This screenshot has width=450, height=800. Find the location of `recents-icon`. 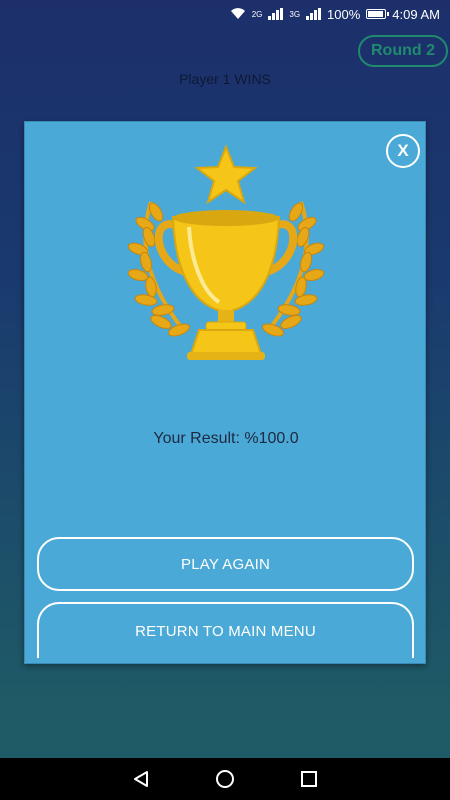

recents-icon is located at coordinates (309, 779).